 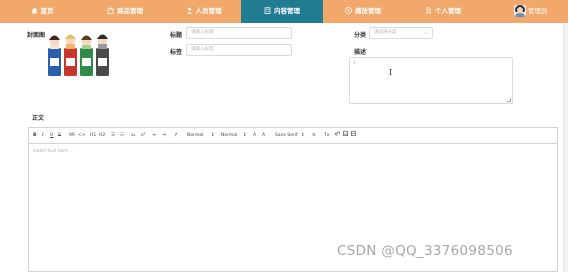 What do you see at coordinates (102, 135) in the screenshot?
I see `header2-button: H2` at bounding box center [102, 135].